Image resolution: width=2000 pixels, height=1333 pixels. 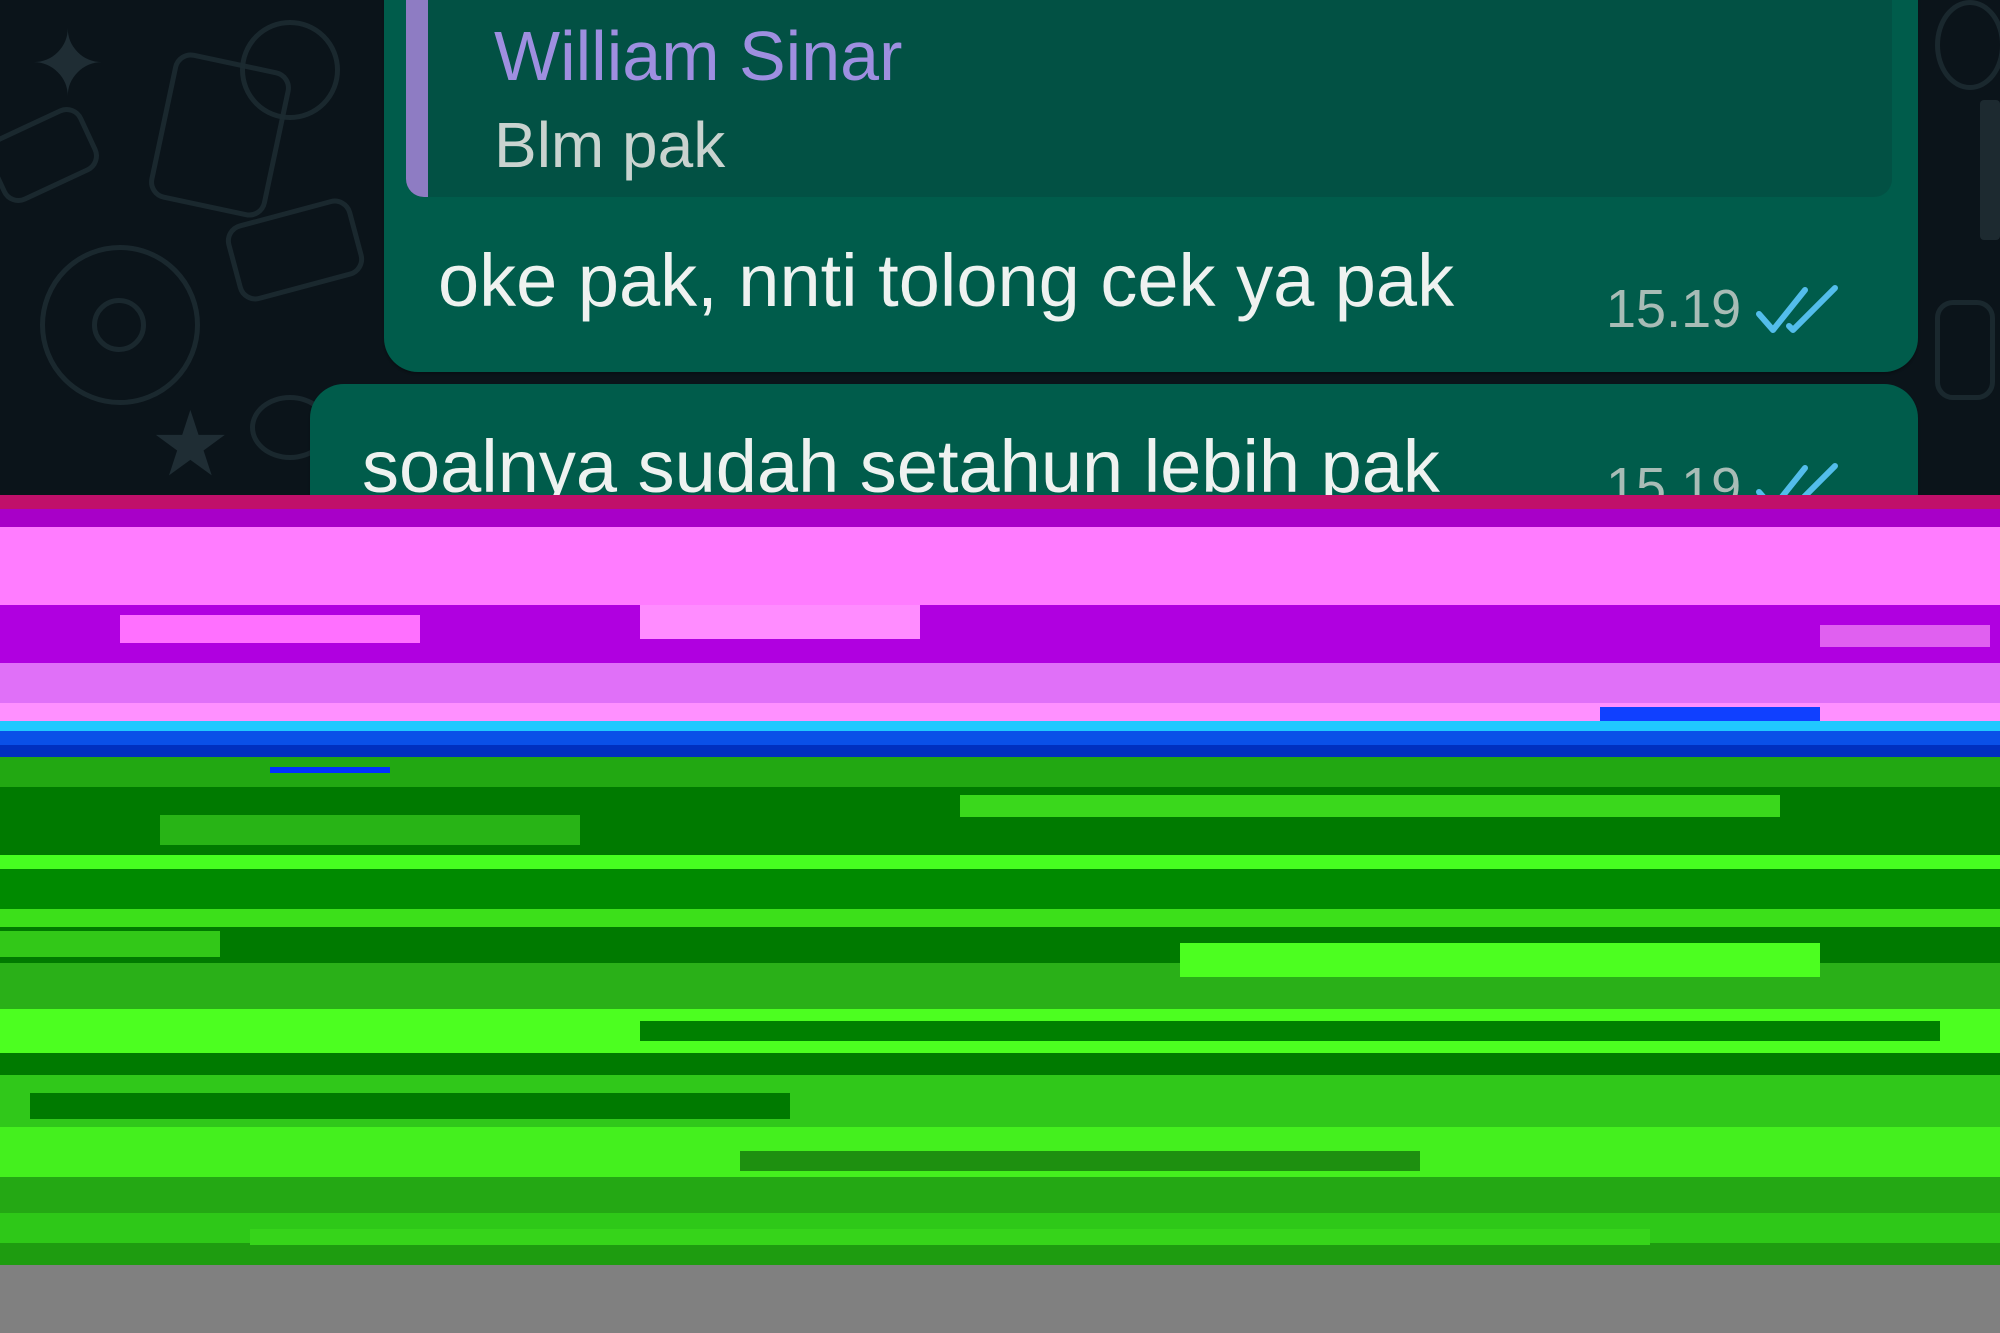 What do you see at coordinates (52, 155) in the screenshot?
I see `ticket-doodle-icon` at bounding box center [52, 155].